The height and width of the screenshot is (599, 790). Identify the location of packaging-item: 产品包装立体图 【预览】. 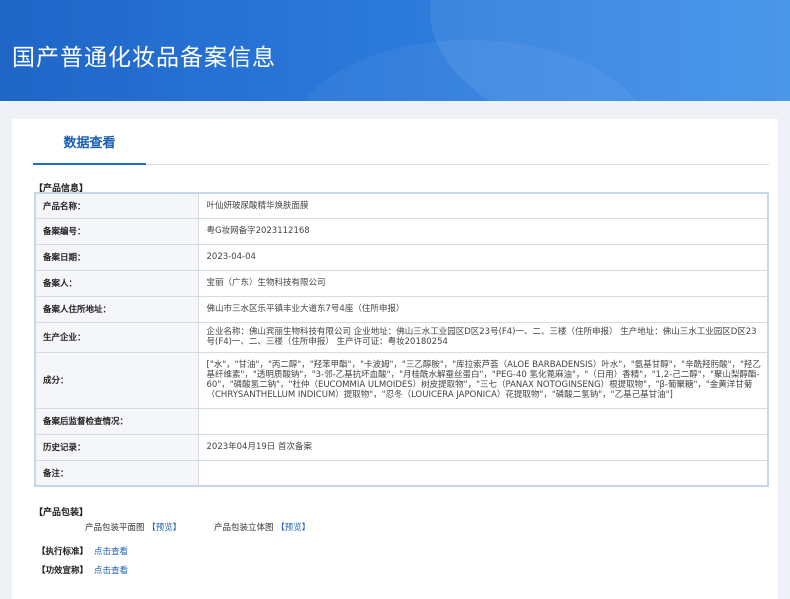
(262, 527).